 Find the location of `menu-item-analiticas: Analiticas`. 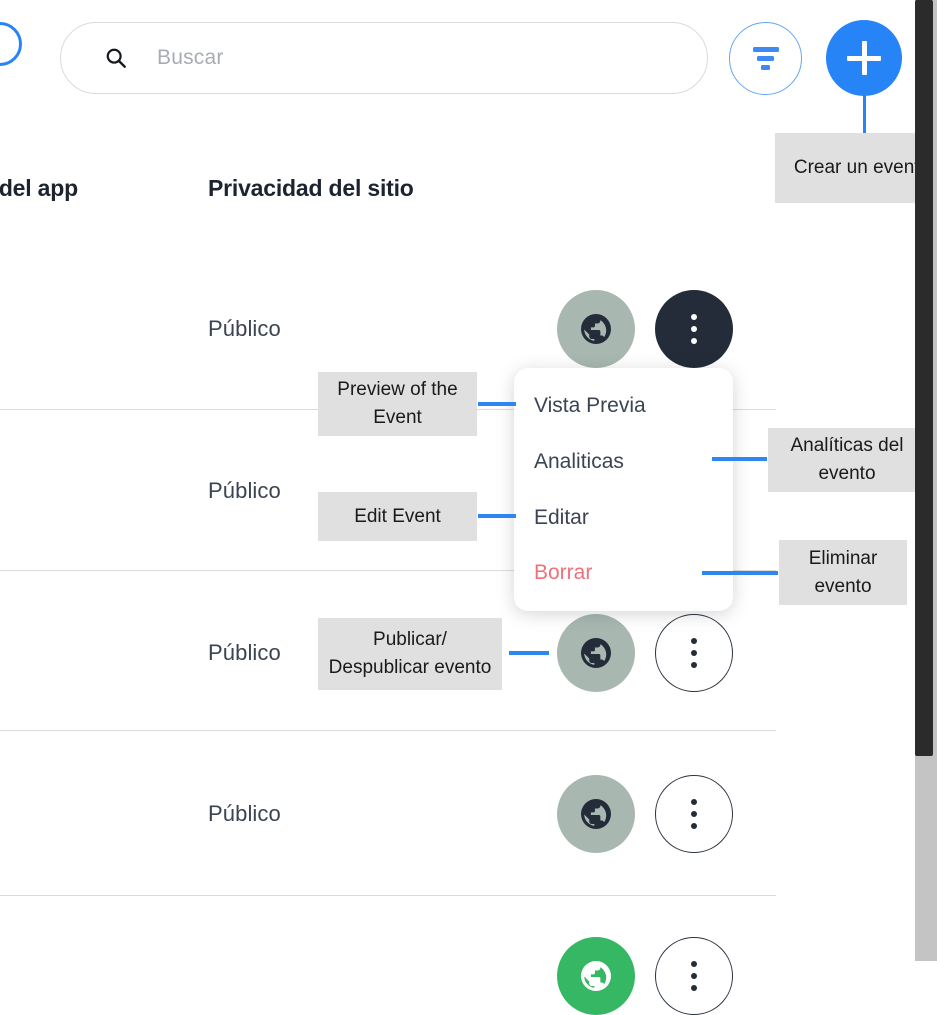

menu-item-analiticas: Analiticas is located at coordinates (579, 462).